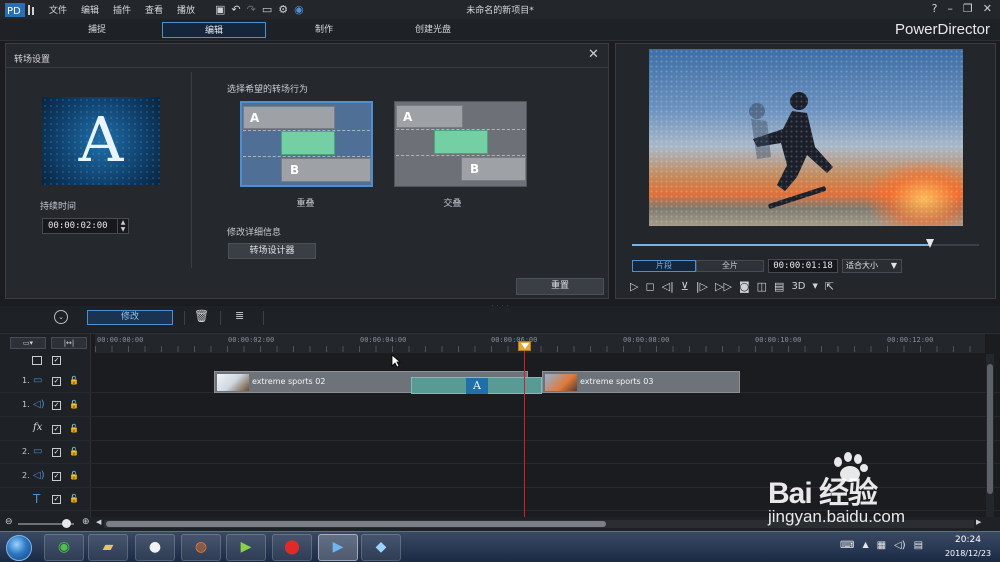  Describe the element at coordinates (37, 360) in the screenshot. I see `all-tracks-preview-icon` at that location.